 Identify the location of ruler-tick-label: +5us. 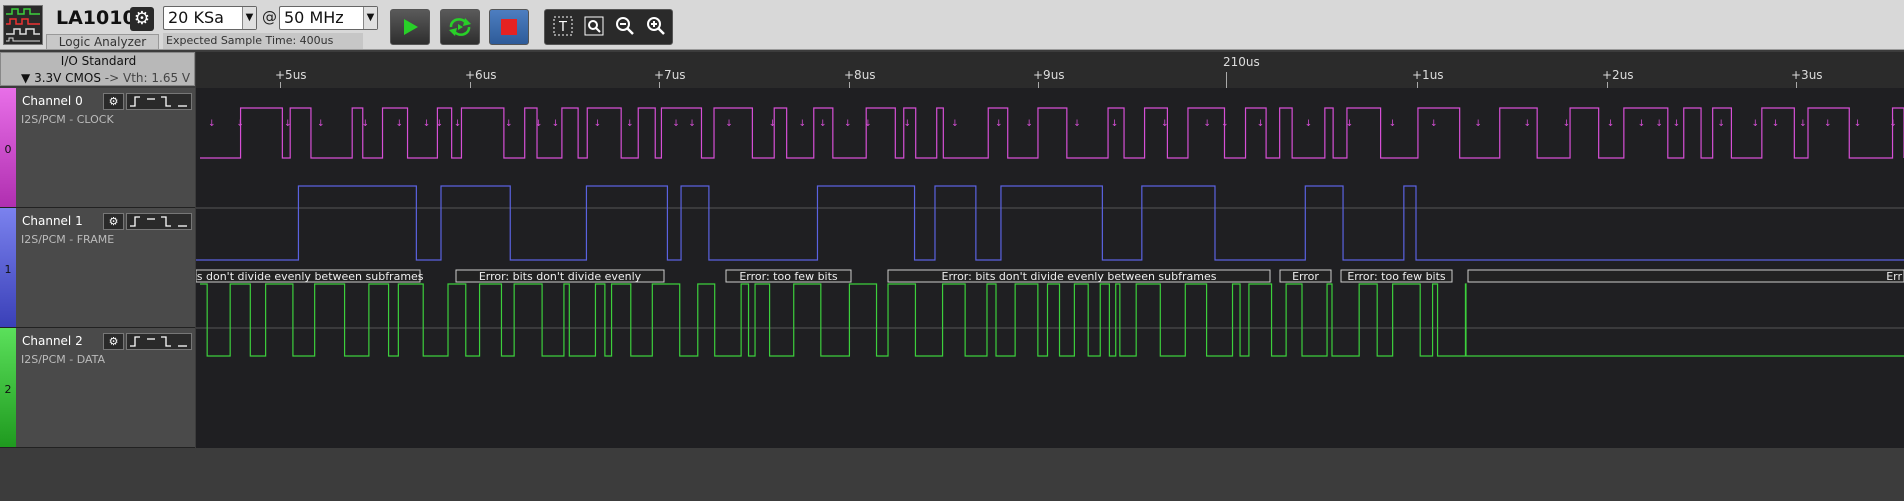
(291, 75).